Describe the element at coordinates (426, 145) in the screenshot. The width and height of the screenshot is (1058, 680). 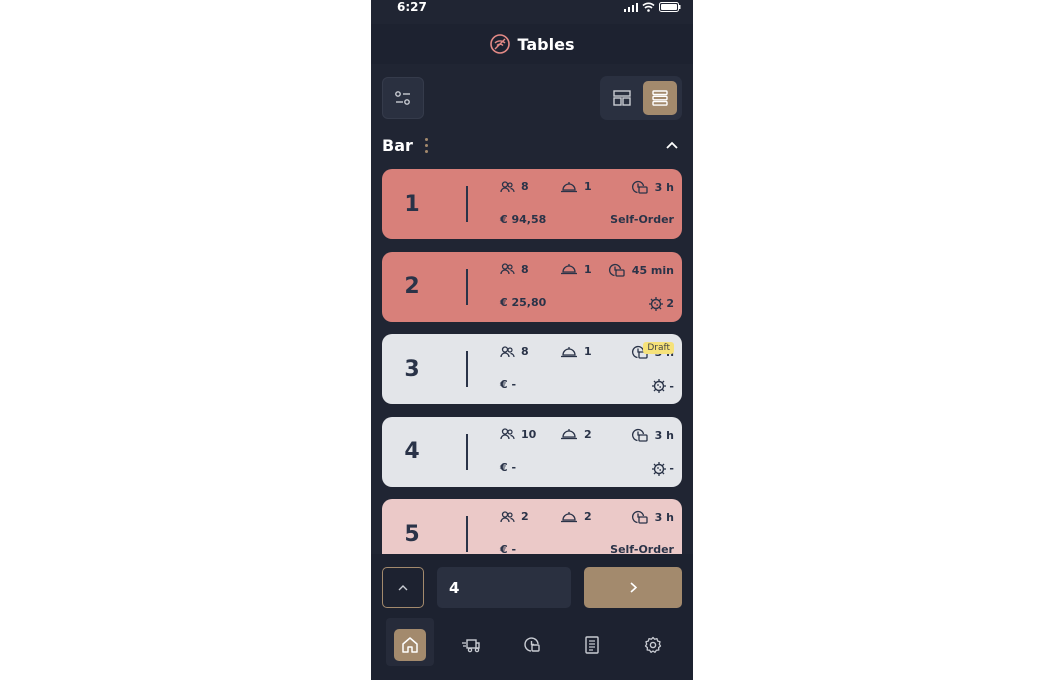
I see `section-menu-icon` at that location.